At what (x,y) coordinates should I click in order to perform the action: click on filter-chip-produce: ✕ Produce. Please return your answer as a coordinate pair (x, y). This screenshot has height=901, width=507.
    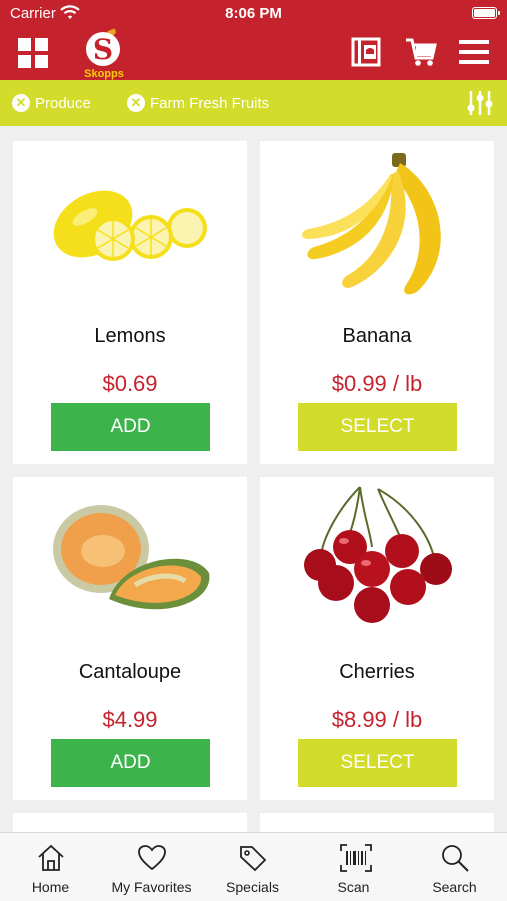
    Looking at the image, I should click on (51, 103).